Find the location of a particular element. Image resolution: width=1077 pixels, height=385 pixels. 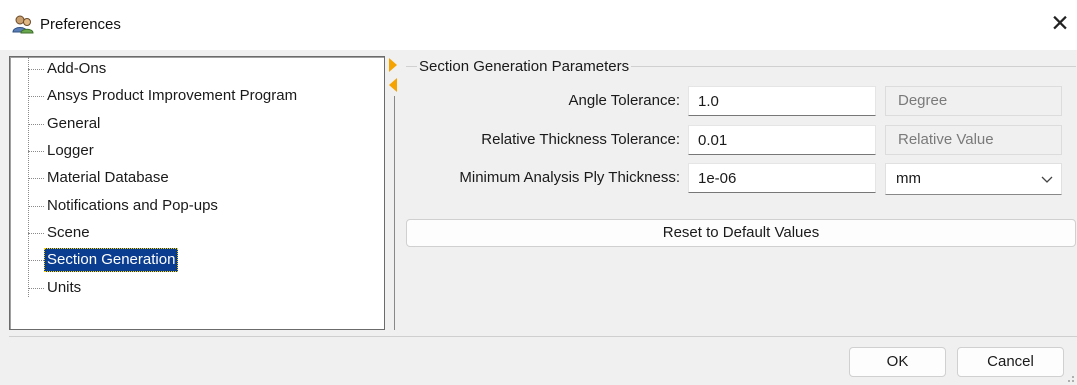

thickness-unit-field: Relative Value is located at coordinates (973, 140).